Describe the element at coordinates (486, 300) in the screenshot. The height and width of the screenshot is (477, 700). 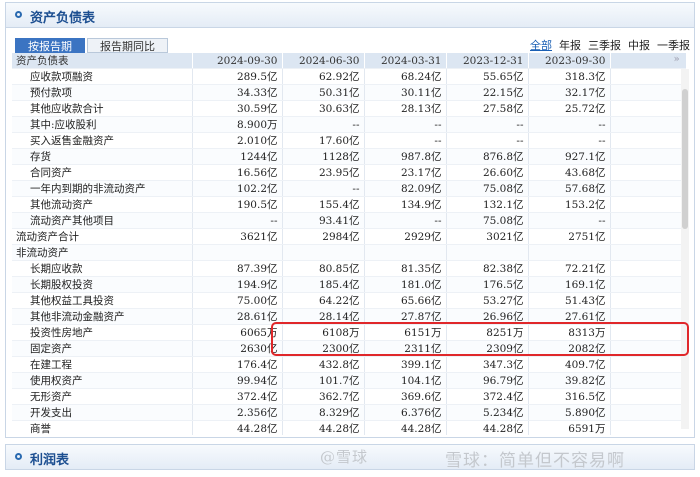
I see `row-value: 53.27亿` at that location.